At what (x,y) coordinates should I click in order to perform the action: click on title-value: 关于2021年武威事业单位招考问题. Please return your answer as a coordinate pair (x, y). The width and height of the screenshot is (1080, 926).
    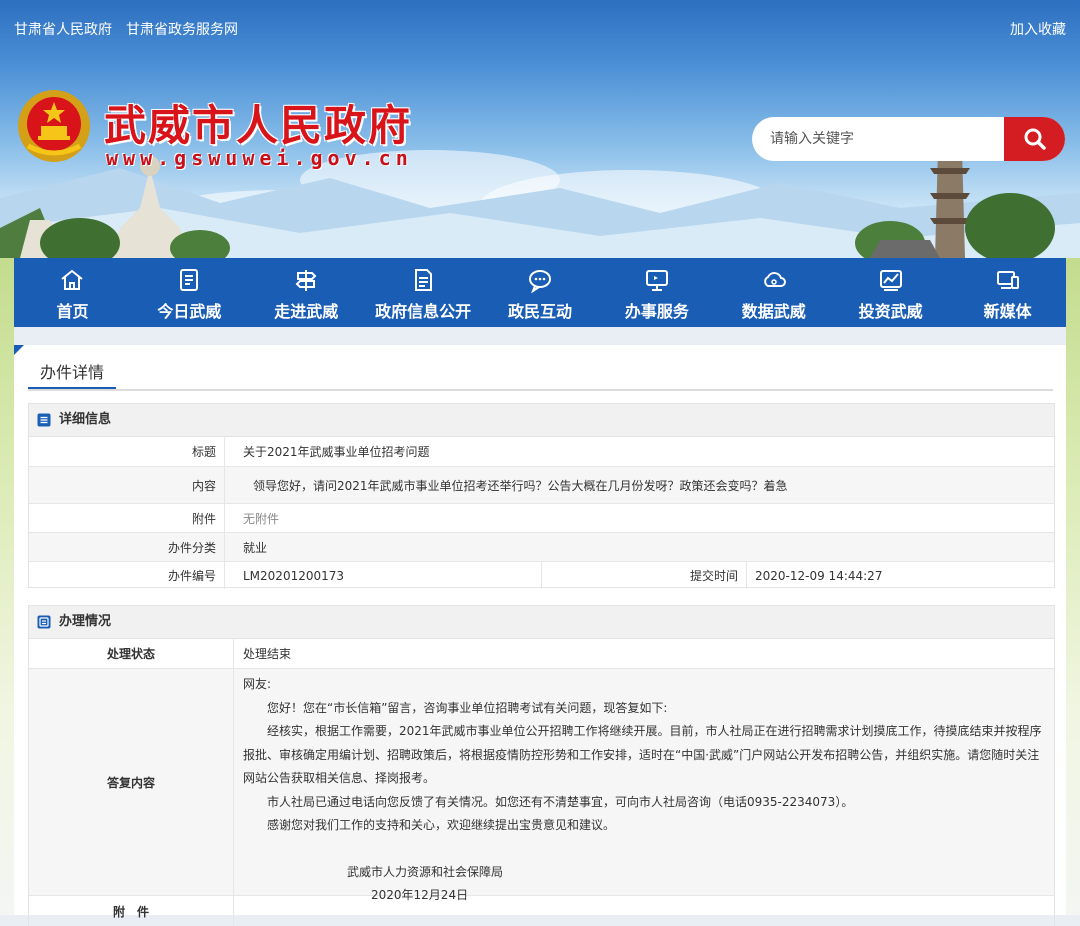
    Looking at the image, I should click on (336, 452).